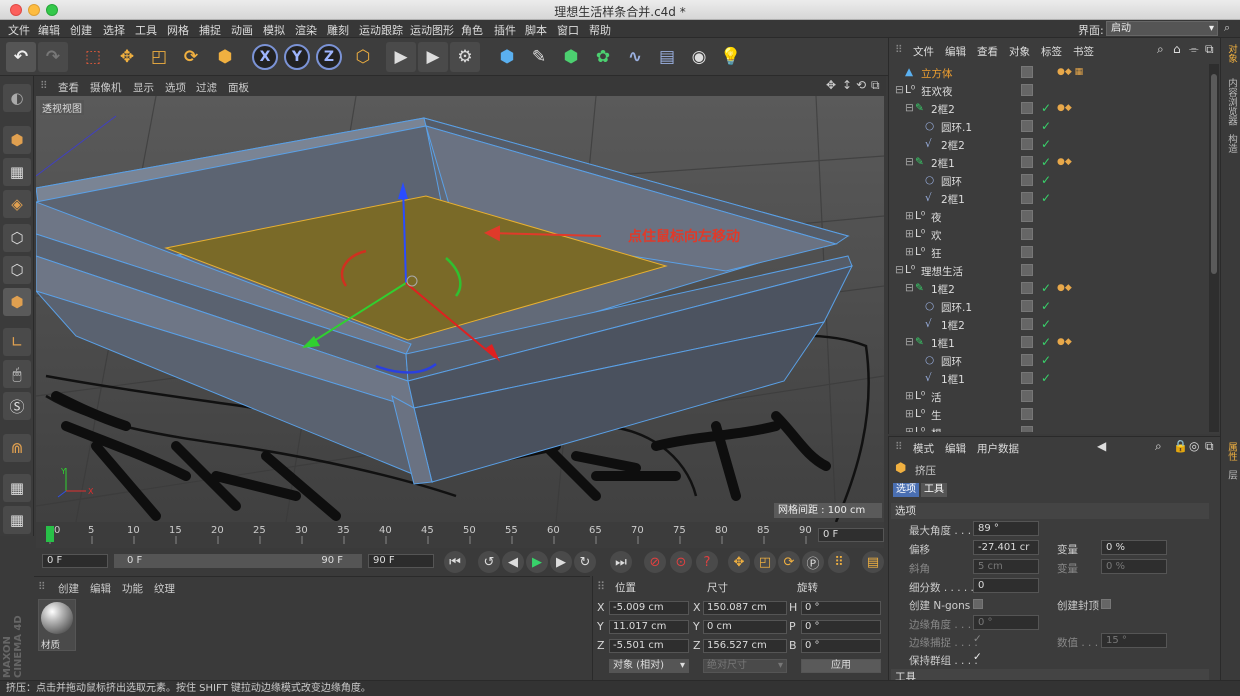 Image resolution: width=1240 pixels, height=696 pixels. What do you see at coordinates (987, 51) in the screenshot?
I see `object-menu-view: 查看` at bounding box center [987, 51].